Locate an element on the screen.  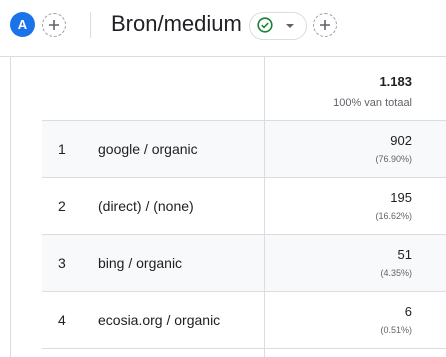
table-row: 1 google / organic 902 (76.90%) is located at coordinates (244, 149).